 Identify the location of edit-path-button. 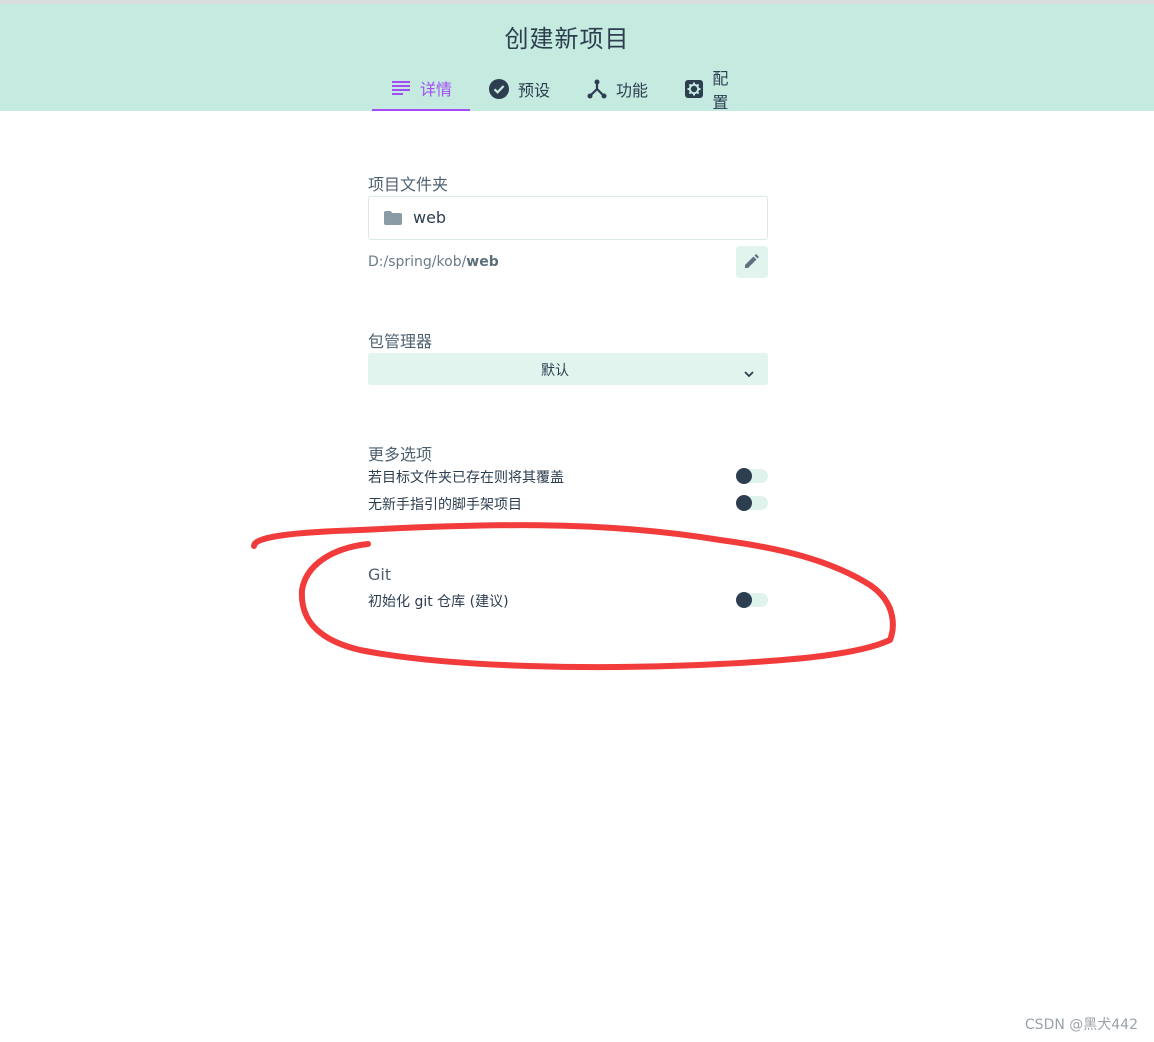
(752, 262).